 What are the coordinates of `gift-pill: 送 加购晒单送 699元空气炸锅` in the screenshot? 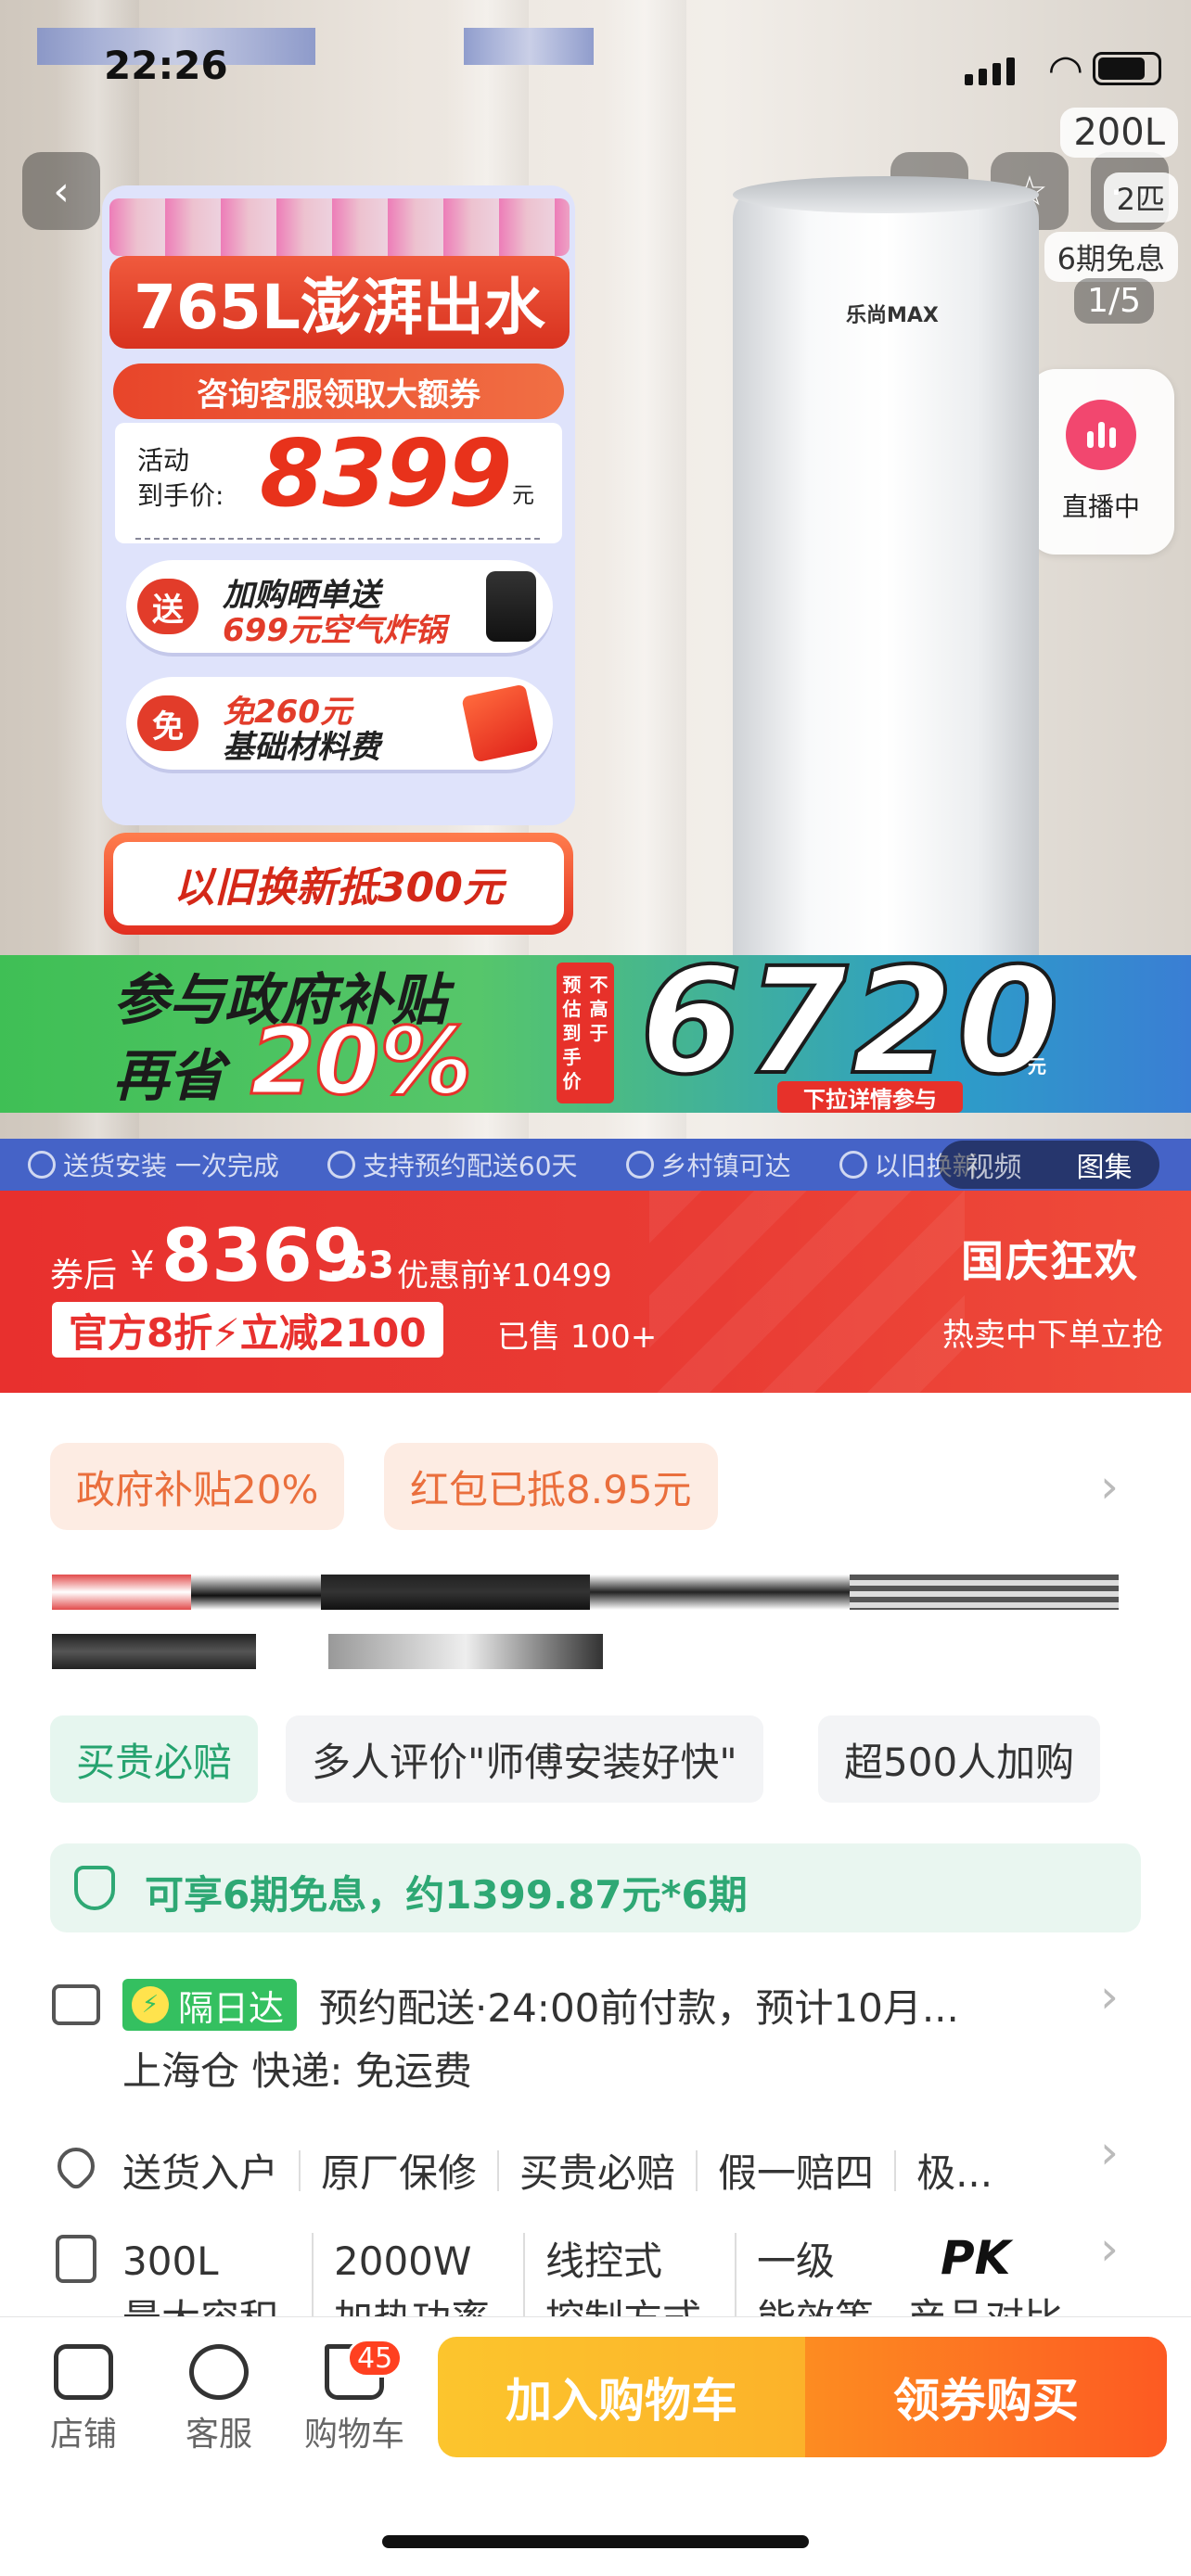 It's located at (339, 606).